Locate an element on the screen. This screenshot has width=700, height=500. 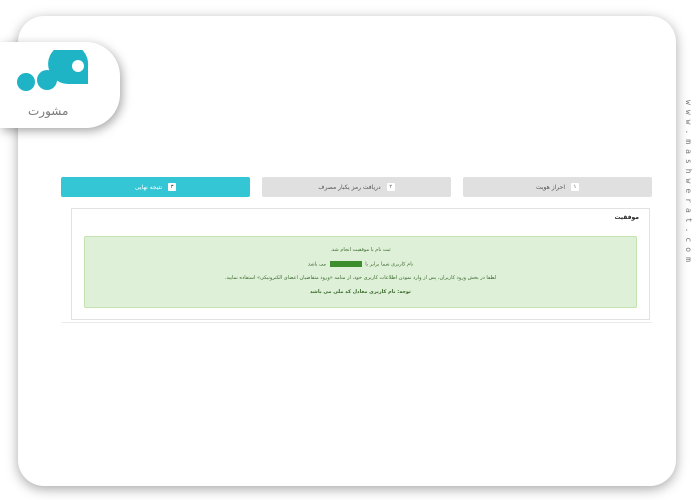
username-message: نام کاربری شما برابر با می باشد is located at coordinates (360, 264).